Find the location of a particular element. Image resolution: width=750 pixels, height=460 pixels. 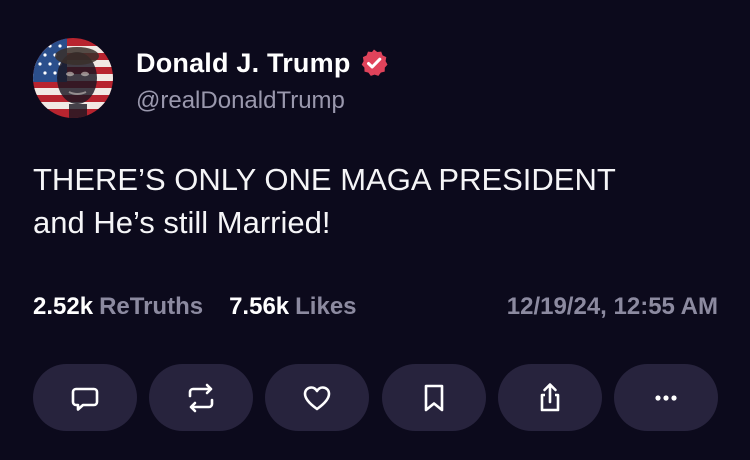

author-name-row: Donald J. Trump is located at coordinates (262, 63).